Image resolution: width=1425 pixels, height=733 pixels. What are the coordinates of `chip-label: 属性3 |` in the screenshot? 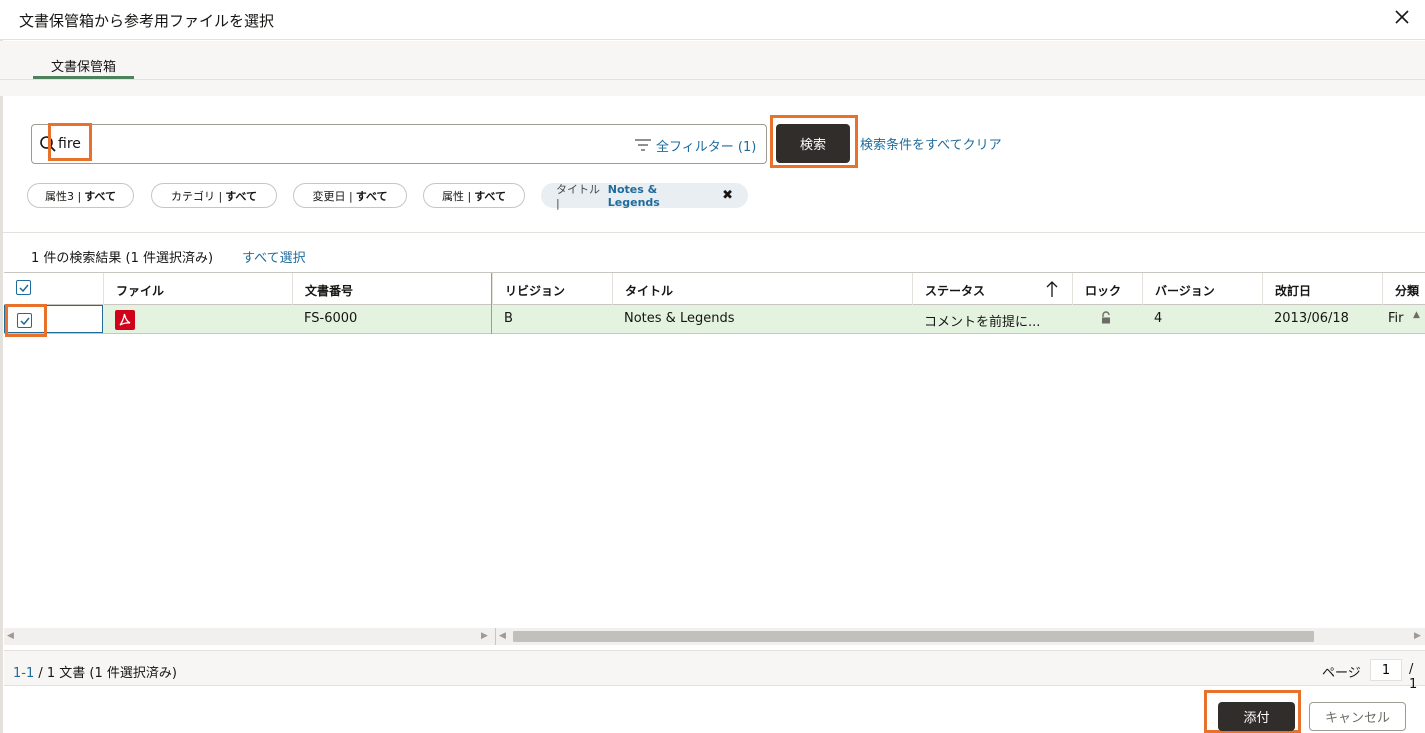 It's located at (63, 196).